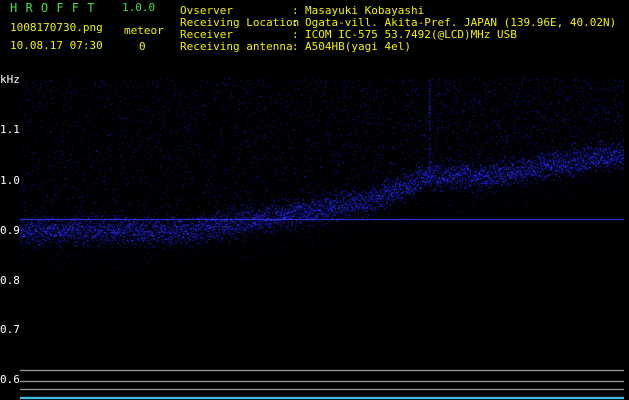 This screenshot has height=400, width=629. I want to click on info-colon: :, so click(295, 46).